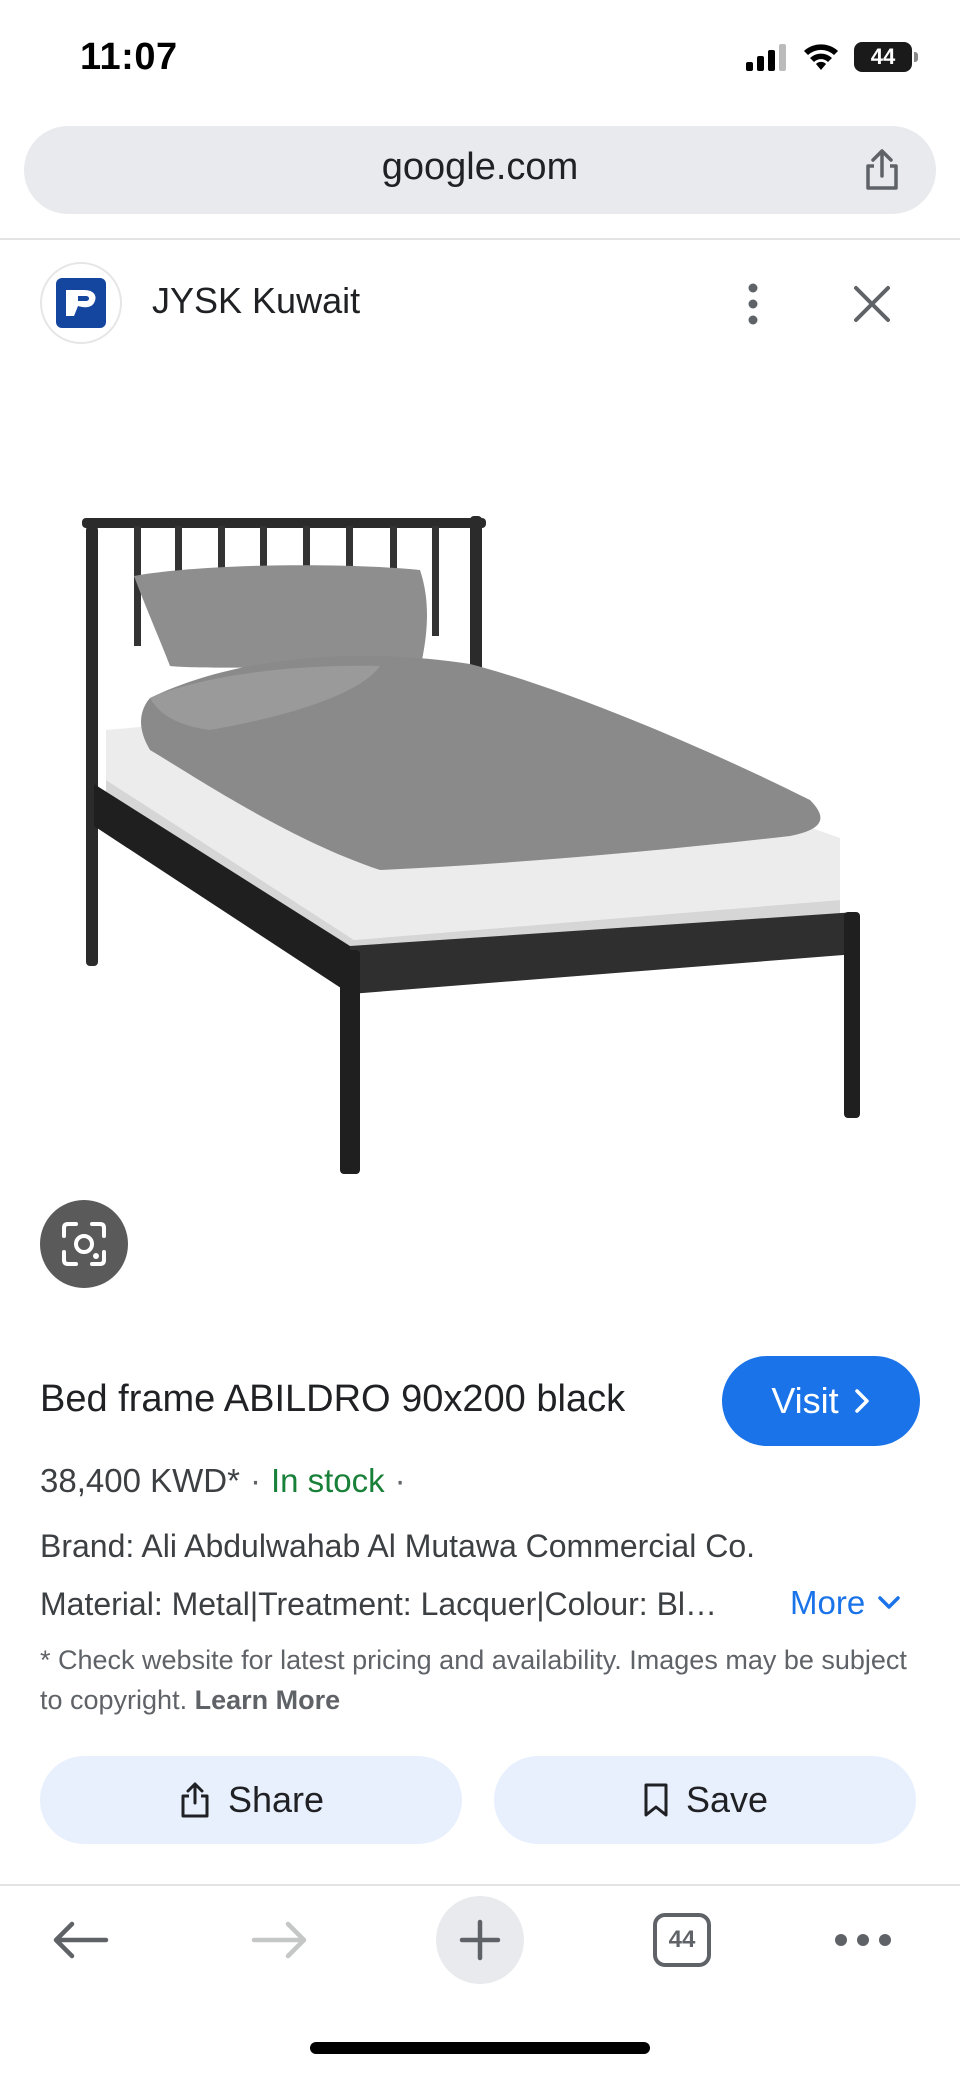 This screenshot has height=2078, width=960. I want to click on more-horiz-icon, so click(863, 1940).